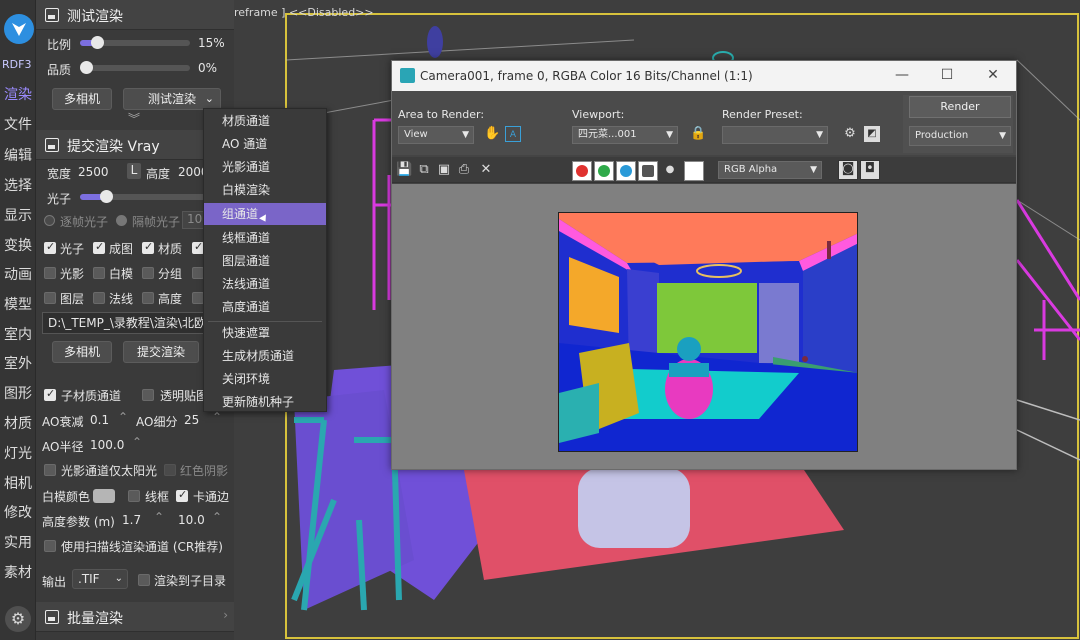 The width and height of the screenshot is (1080, 640). I want to click on render-button: Render, so click(960, 107).